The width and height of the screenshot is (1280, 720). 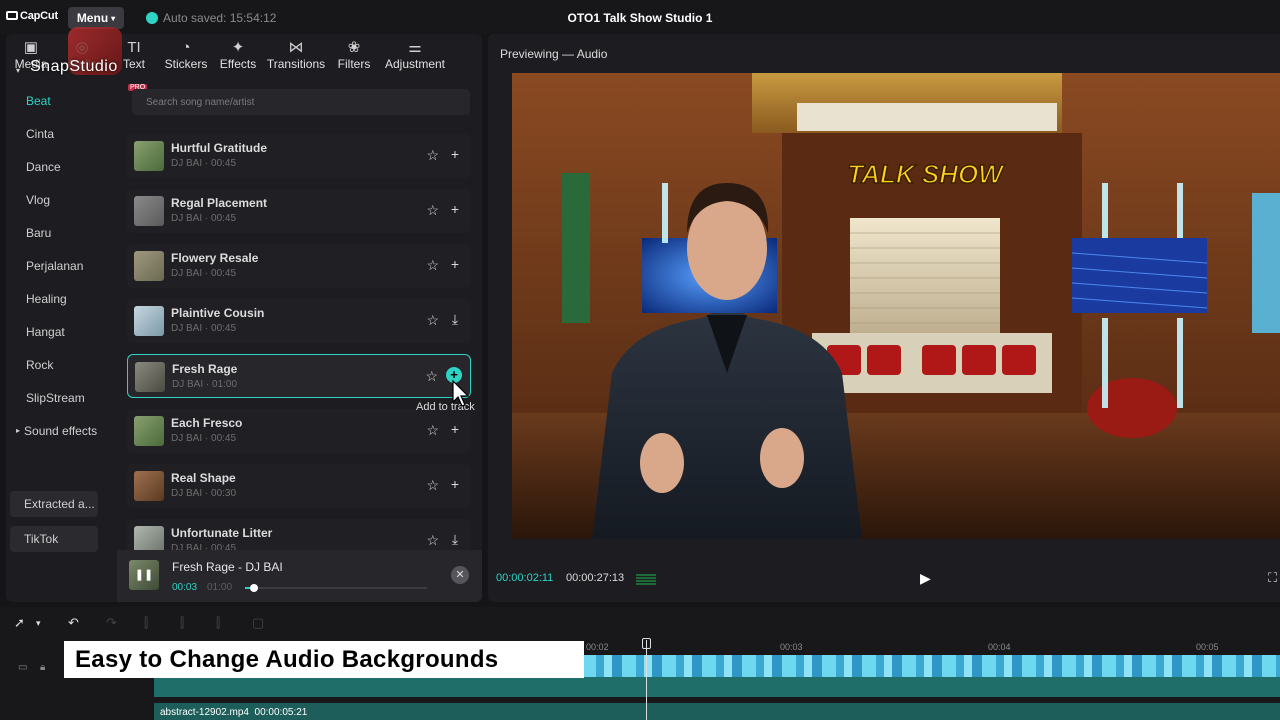 What do you see at coordinates (42, 667) in the screenshot?
I see `lock-icon: 🔒︎` at bounding box center [42, 667].